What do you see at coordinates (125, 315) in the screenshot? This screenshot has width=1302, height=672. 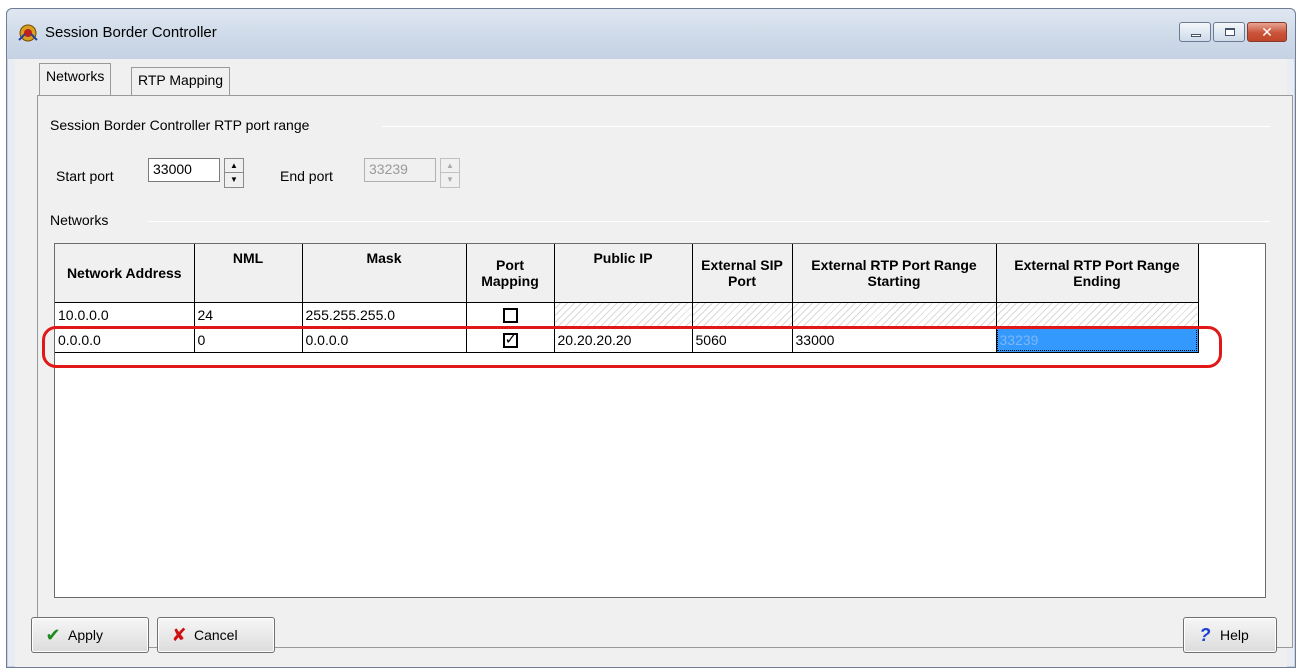 I see `cell-network-address: 10.0.0.0` at bounding box center [125, 315].